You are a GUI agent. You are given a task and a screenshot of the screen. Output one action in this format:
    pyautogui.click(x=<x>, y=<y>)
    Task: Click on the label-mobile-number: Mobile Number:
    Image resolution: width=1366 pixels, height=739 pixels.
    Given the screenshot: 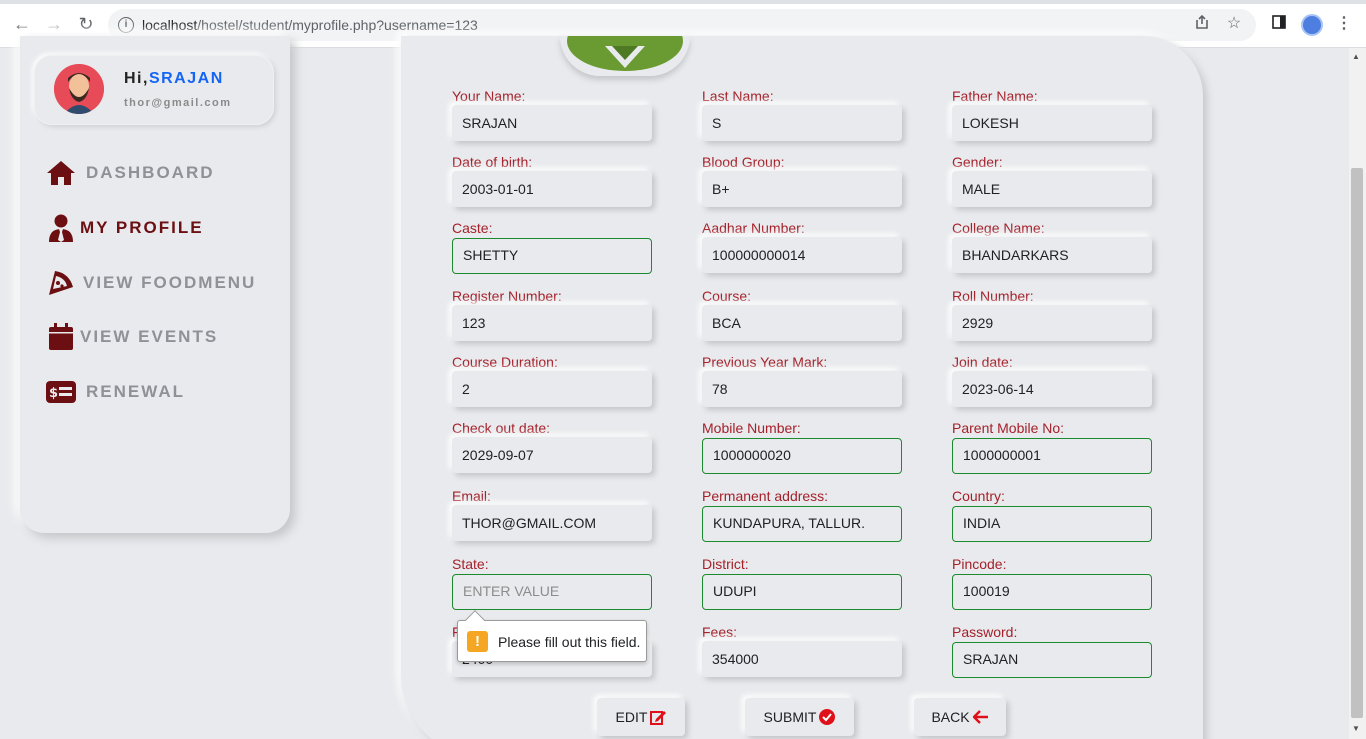 What is the action you would take?
    pyautogui.click(x=751, y=428)
    